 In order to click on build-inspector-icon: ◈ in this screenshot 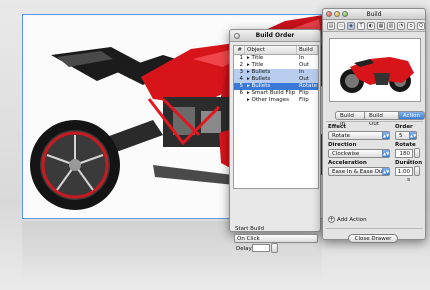, I will do `click(351, 25)`.